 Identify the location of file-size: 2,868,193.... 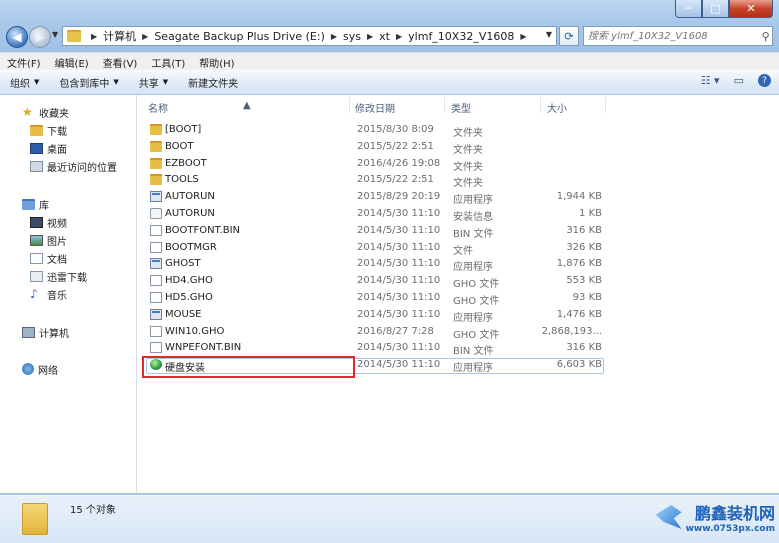
(571, 331).